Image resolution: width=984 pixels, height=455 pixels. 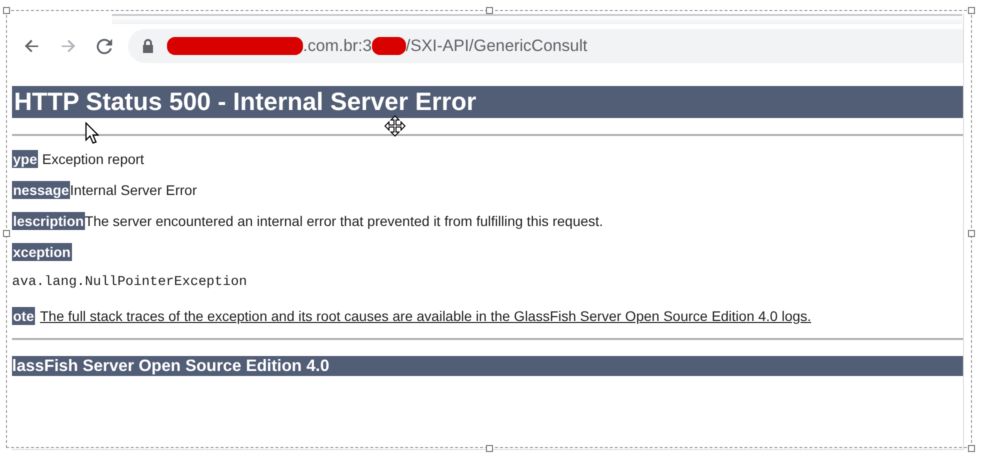 What do you see at coordinates (92, 133) in the screenshot?
I see `mouse-pointer-icon` at bounding box center [92, 133].